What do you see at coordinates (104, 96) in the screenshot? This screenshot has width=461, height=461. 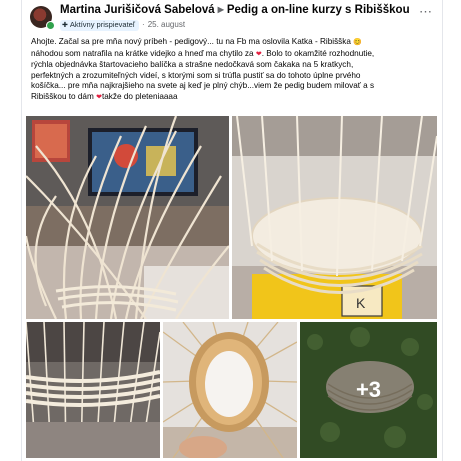 I see `post-text-line: Ribišškou to dám ❤takže do pleteniaaaa` at bounding box center [104, 96].